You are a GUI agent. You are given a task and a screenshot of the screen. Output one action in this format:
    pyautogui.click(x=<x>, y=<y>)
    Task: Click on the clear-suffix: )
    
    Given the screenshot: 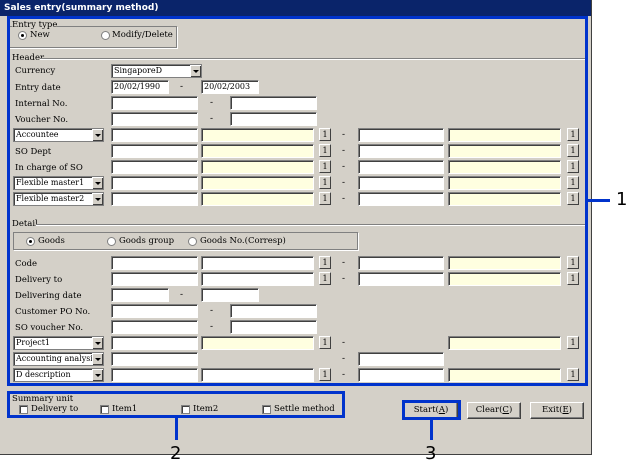 What is the action you would take?
    pyautogui.click(x=510, y=410)
    